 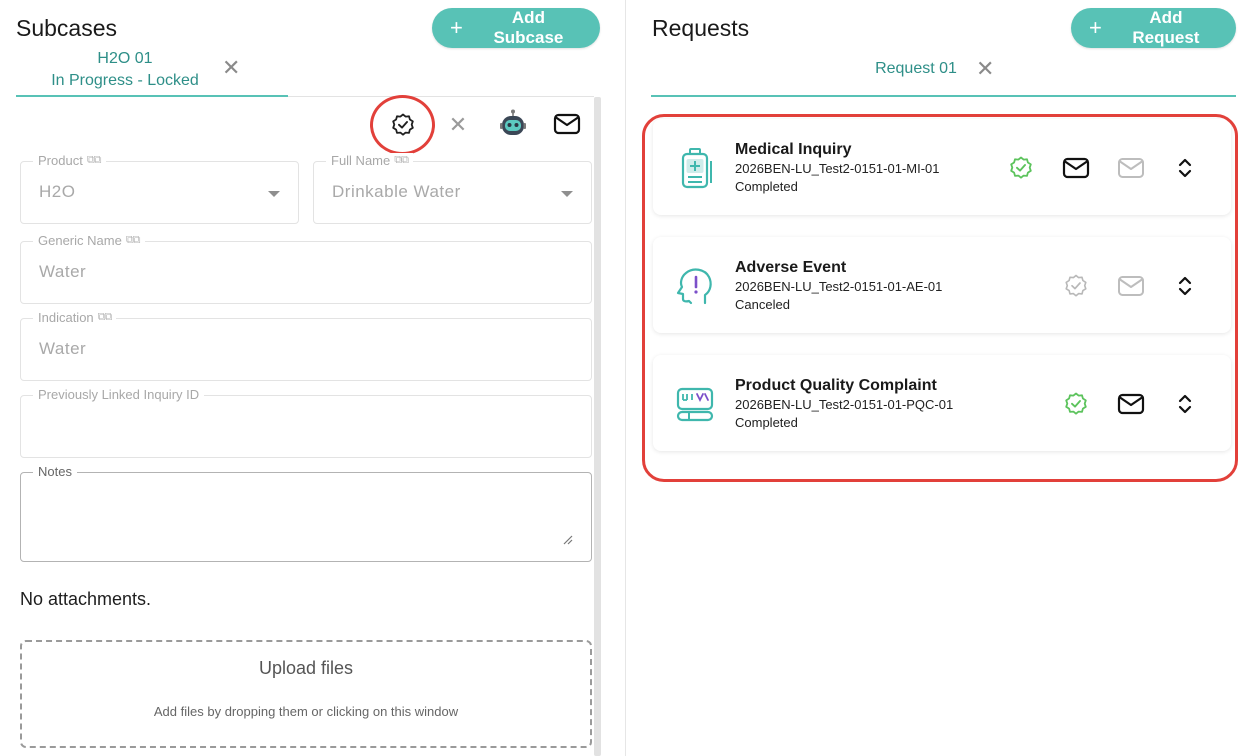 I want to click on cancel-x-icon: ✕, so click(x=458, y=125).